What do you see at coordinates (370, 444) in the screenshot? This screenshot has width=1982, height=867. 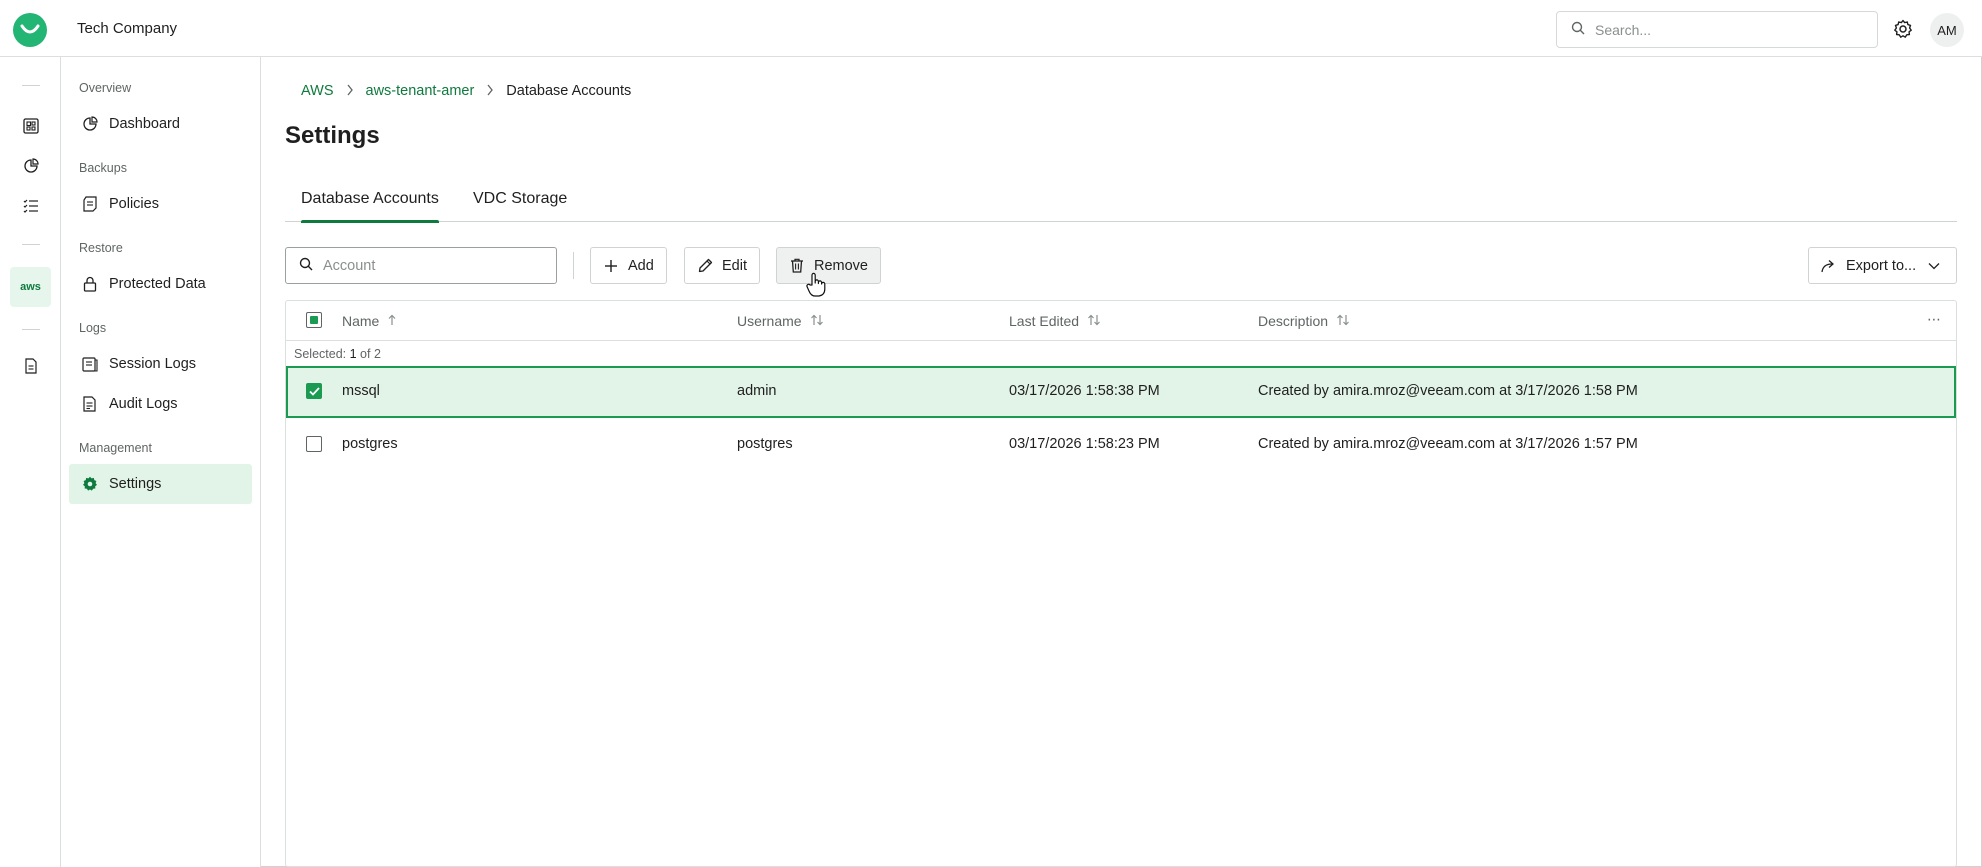 I see `cell-name: postgres` at bounding box center [370, 444].